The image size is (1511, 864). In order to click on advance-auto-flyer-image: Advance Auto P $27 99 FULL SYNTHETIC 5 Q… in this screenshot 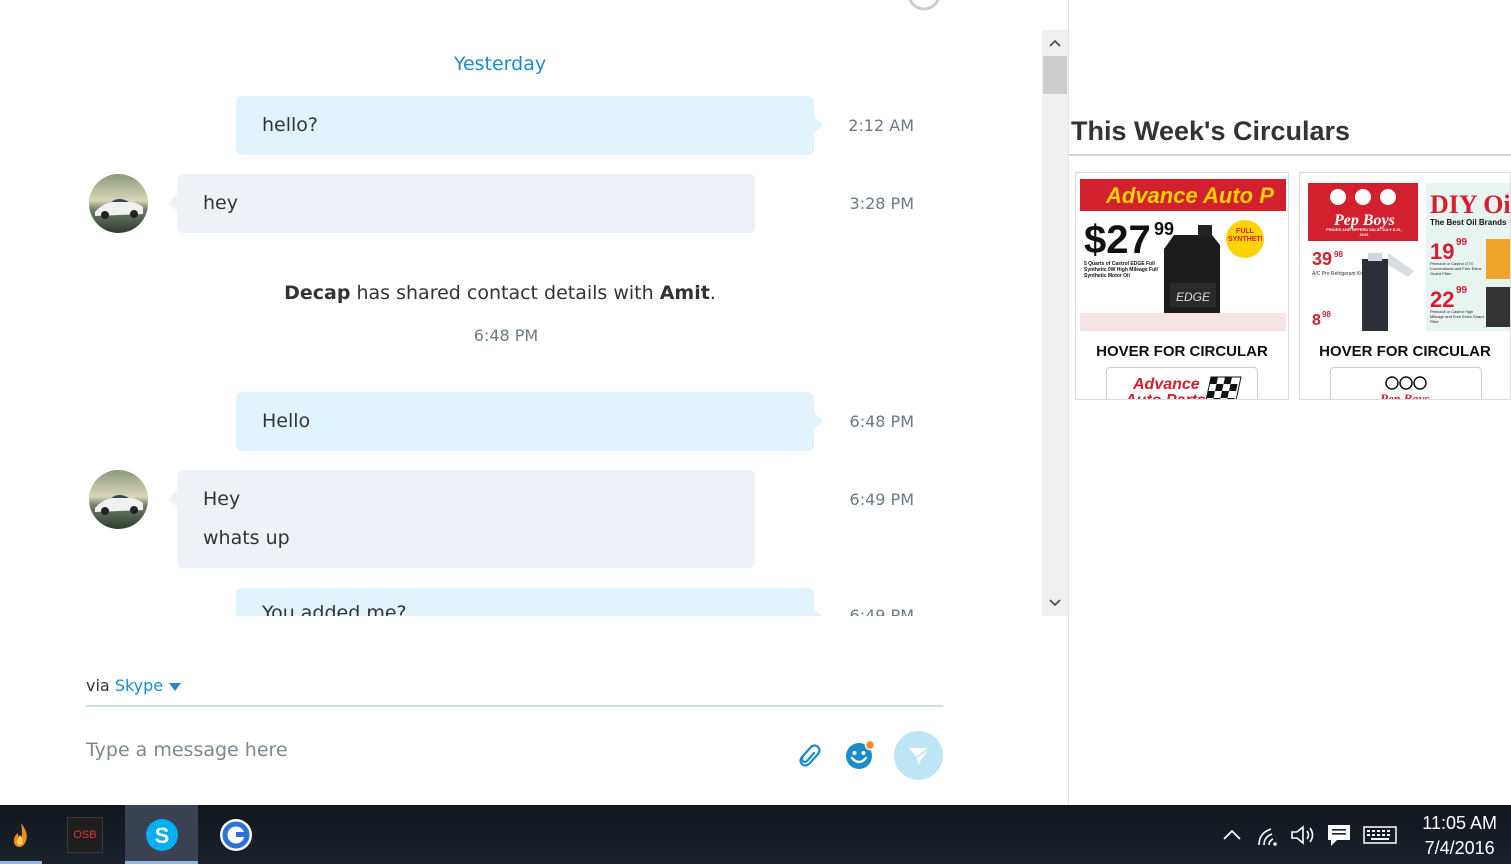, I will do `click(1183, 255)`.